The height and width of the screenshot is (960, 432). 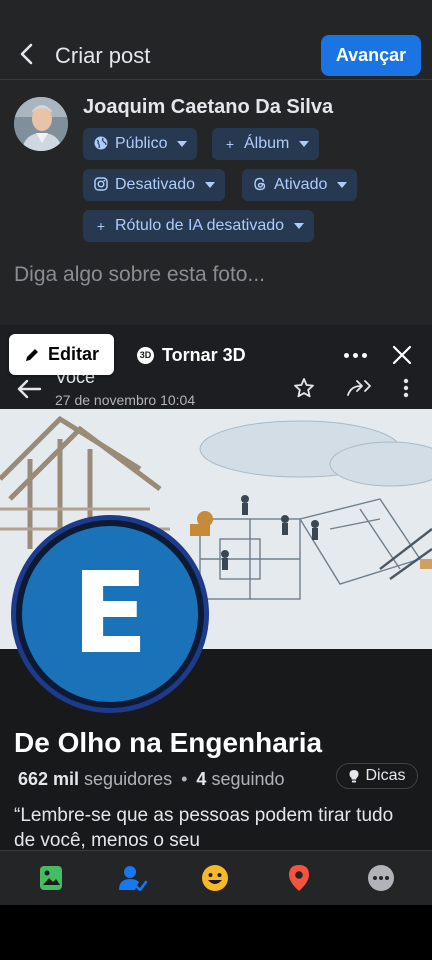 I want to click on user-name: Joaquim Caetano Da Silva, so click(x=208, y=107).